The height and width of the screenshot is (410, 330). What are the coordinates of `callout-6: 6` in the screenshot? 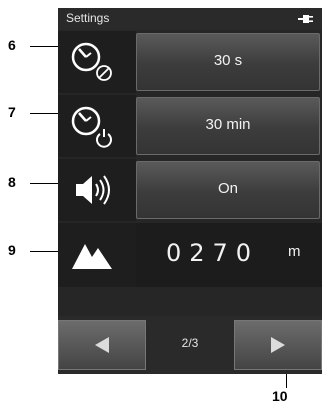 It's located at (12, 45).